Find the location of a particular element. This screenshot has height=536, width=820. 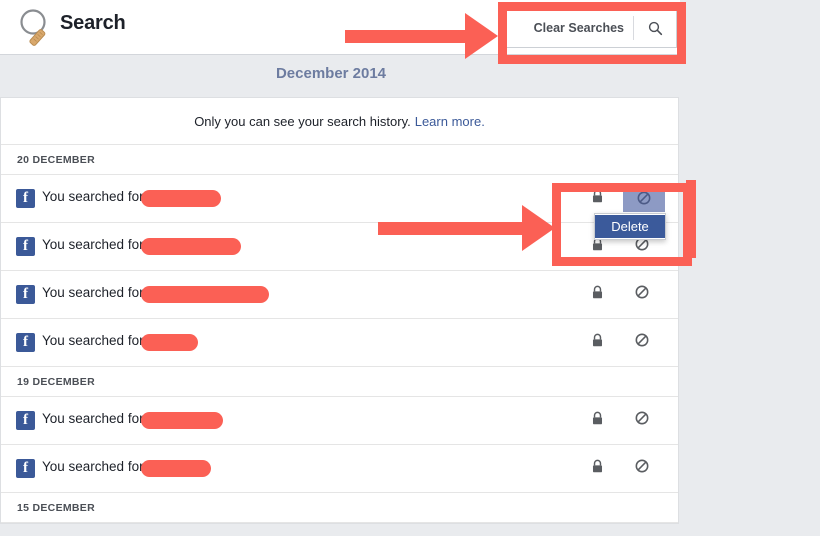

delete-context-menu: Delete is located at coordinates (630, 226).